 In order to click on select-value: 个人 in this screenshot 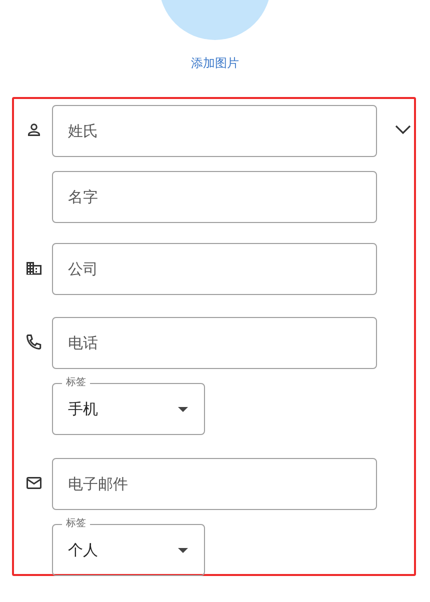, I will do `click(83, 550)`.